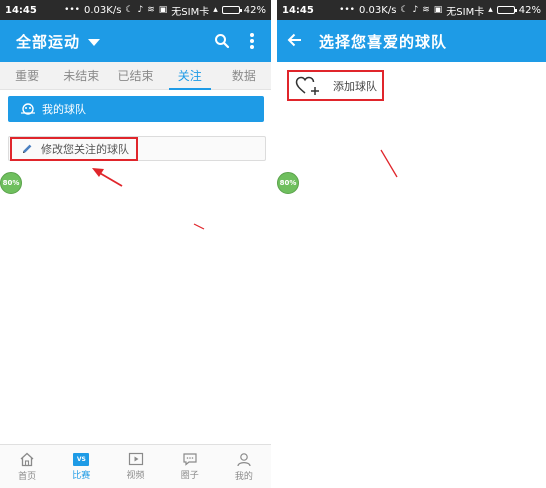 This screenshot has width=546, height=488. What do you see at coordinates (27, 459) in the screenshot?
I see `home-icon` at bounding box center [27, 459].